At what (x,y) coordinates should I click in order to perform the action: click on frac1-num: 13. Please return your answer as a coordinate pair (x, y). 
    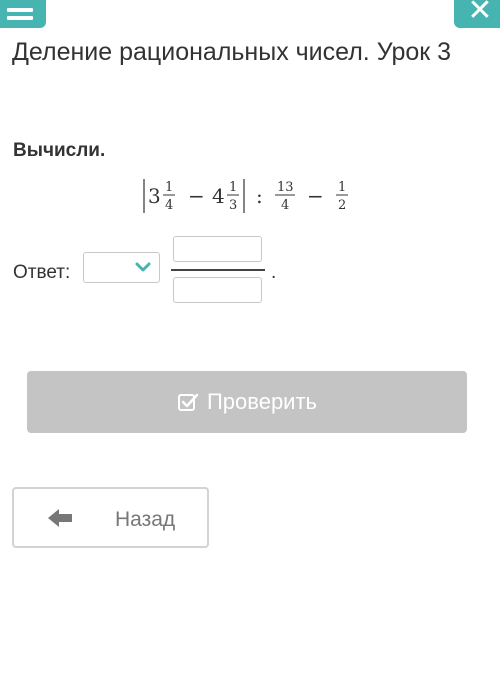
    Looking at the image, I should click on (285, 187).